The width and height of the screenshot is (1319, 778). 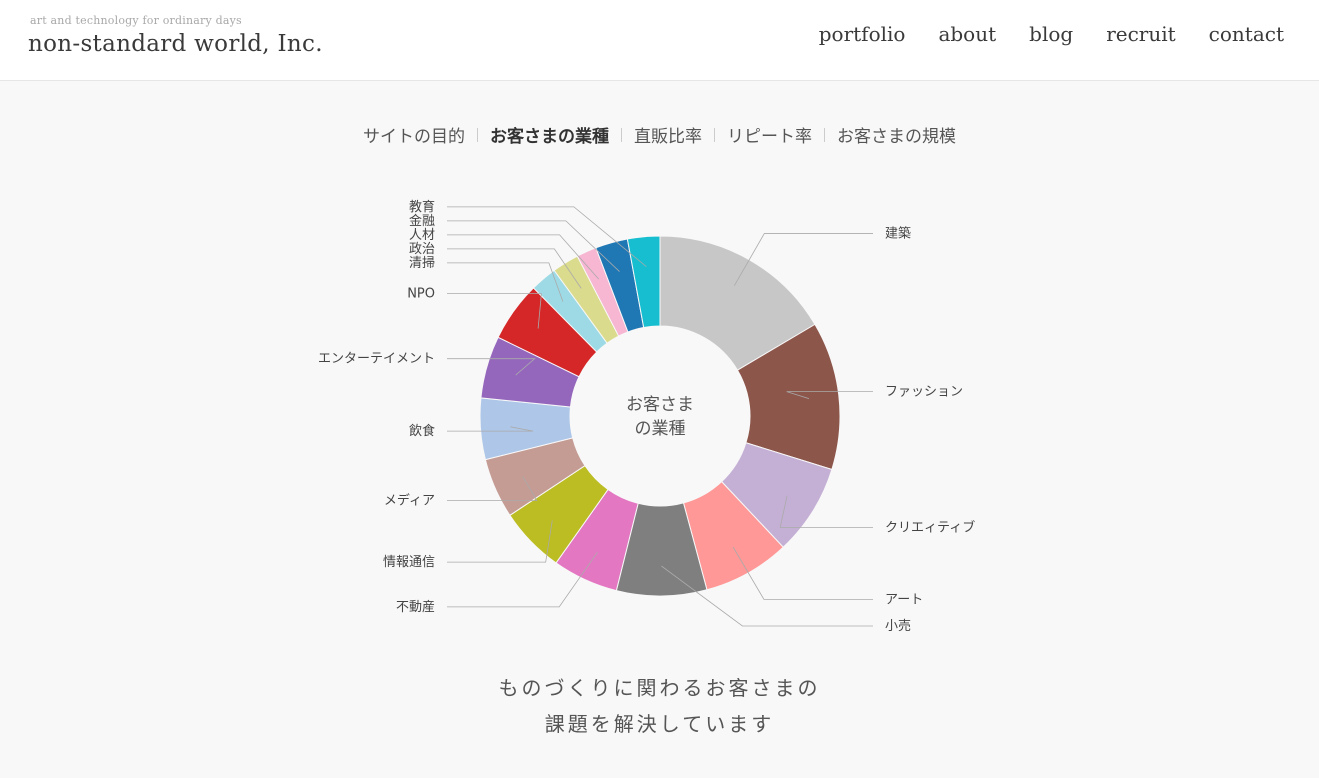 I want to click on slice-label: 飲食, so click(x=422, y=431).